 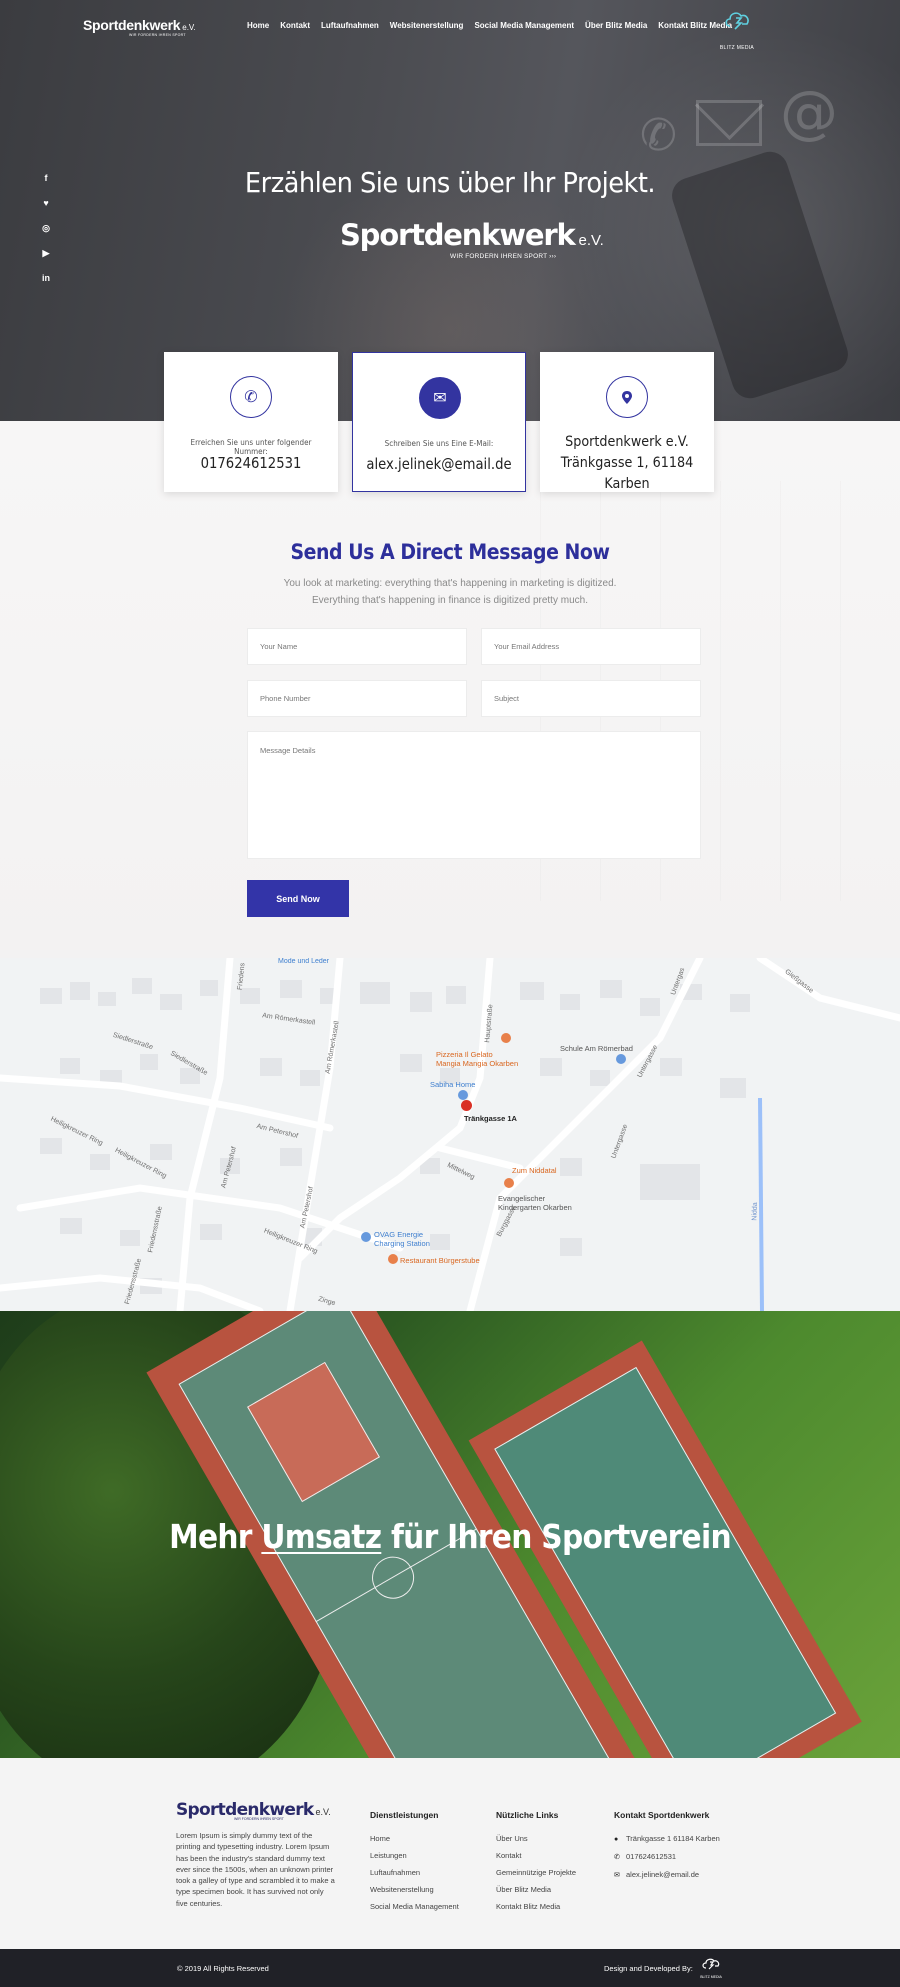 I want to click on footer-link-home: Home, so click(x=414, y=1838).